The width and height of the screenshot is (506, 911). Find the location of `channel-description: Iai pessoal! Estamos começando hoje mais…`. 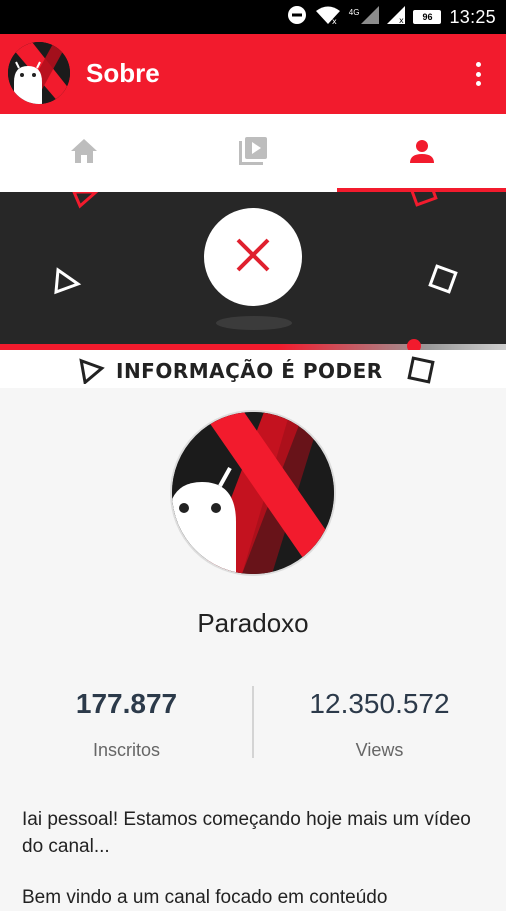

channel-description: Iai pessoal! Estamos começando hoje mais… is located at coordinates (246, 833).